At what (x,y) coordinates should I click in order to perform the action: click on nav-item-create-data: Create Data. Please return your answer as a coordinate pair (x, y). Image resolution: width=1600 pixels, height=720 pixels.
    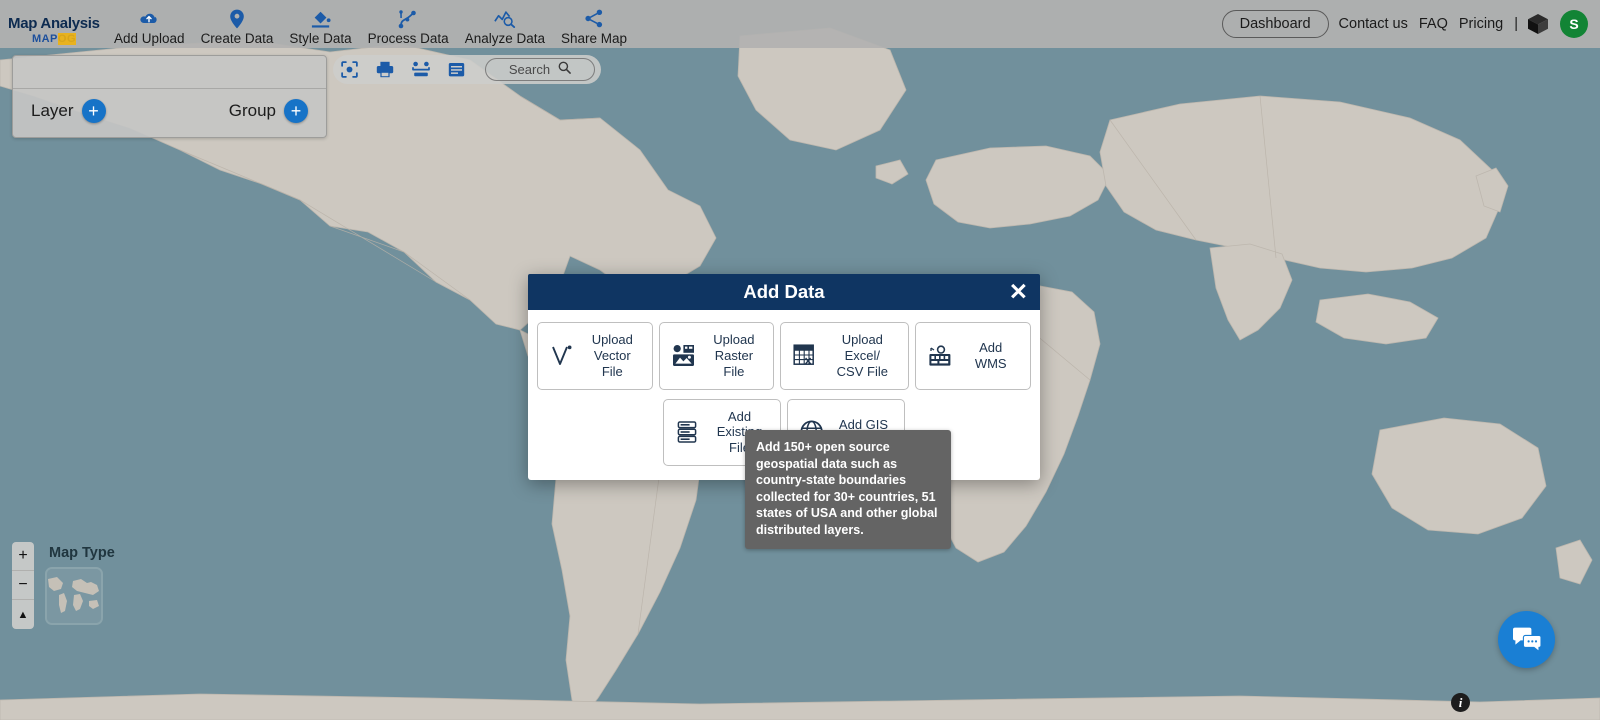
    Looking at the image, I should click on (237, 27).